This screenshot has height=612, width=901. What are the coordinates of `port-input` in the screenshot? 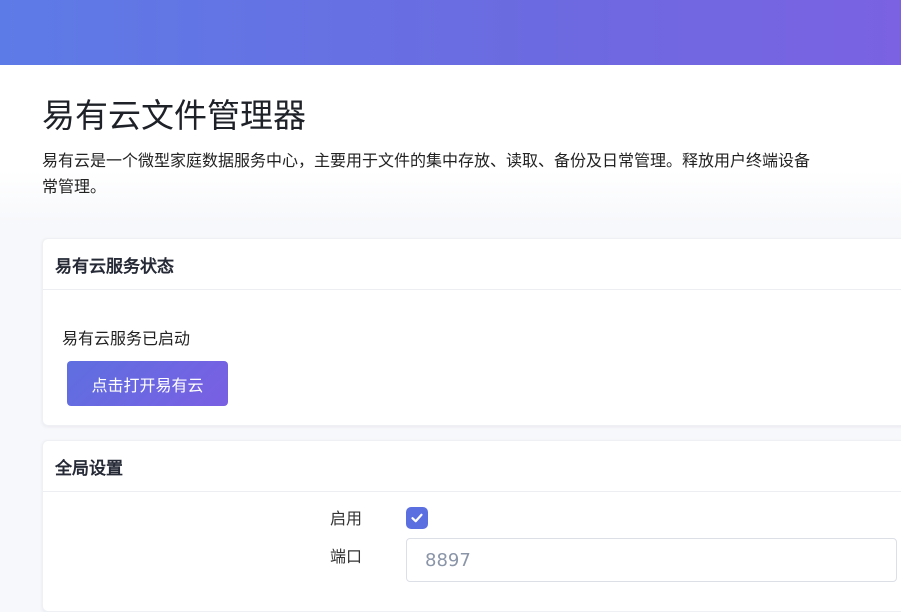 It's located at (651, 560).